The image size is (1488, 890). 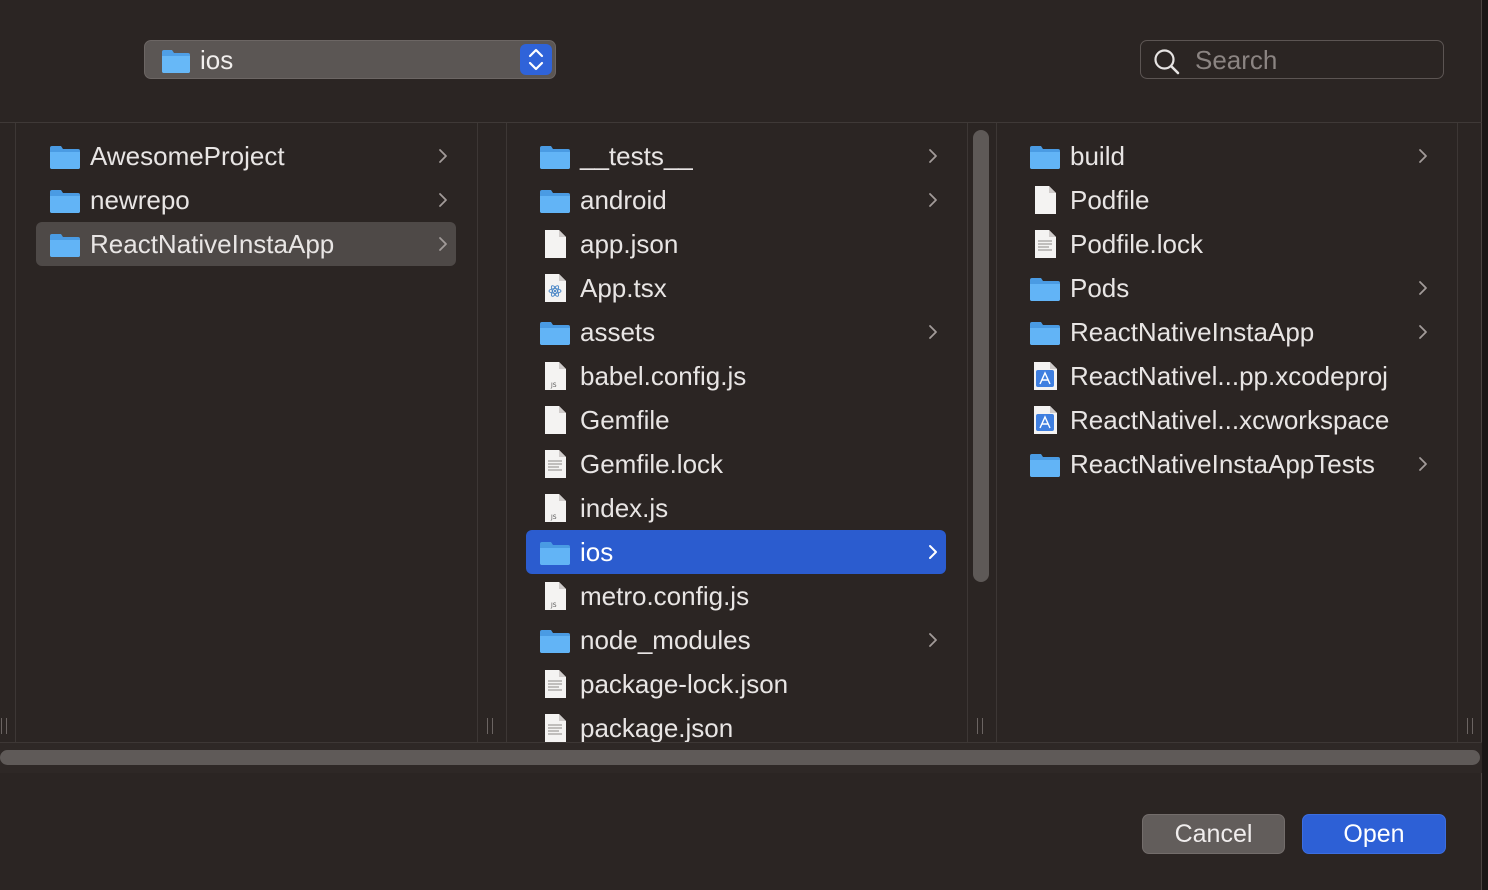 What do you see at coordinates (212, 244) in the screenshot?
I see `item-name: ReactNativeInstaApp` at bounding box center [212, 244].